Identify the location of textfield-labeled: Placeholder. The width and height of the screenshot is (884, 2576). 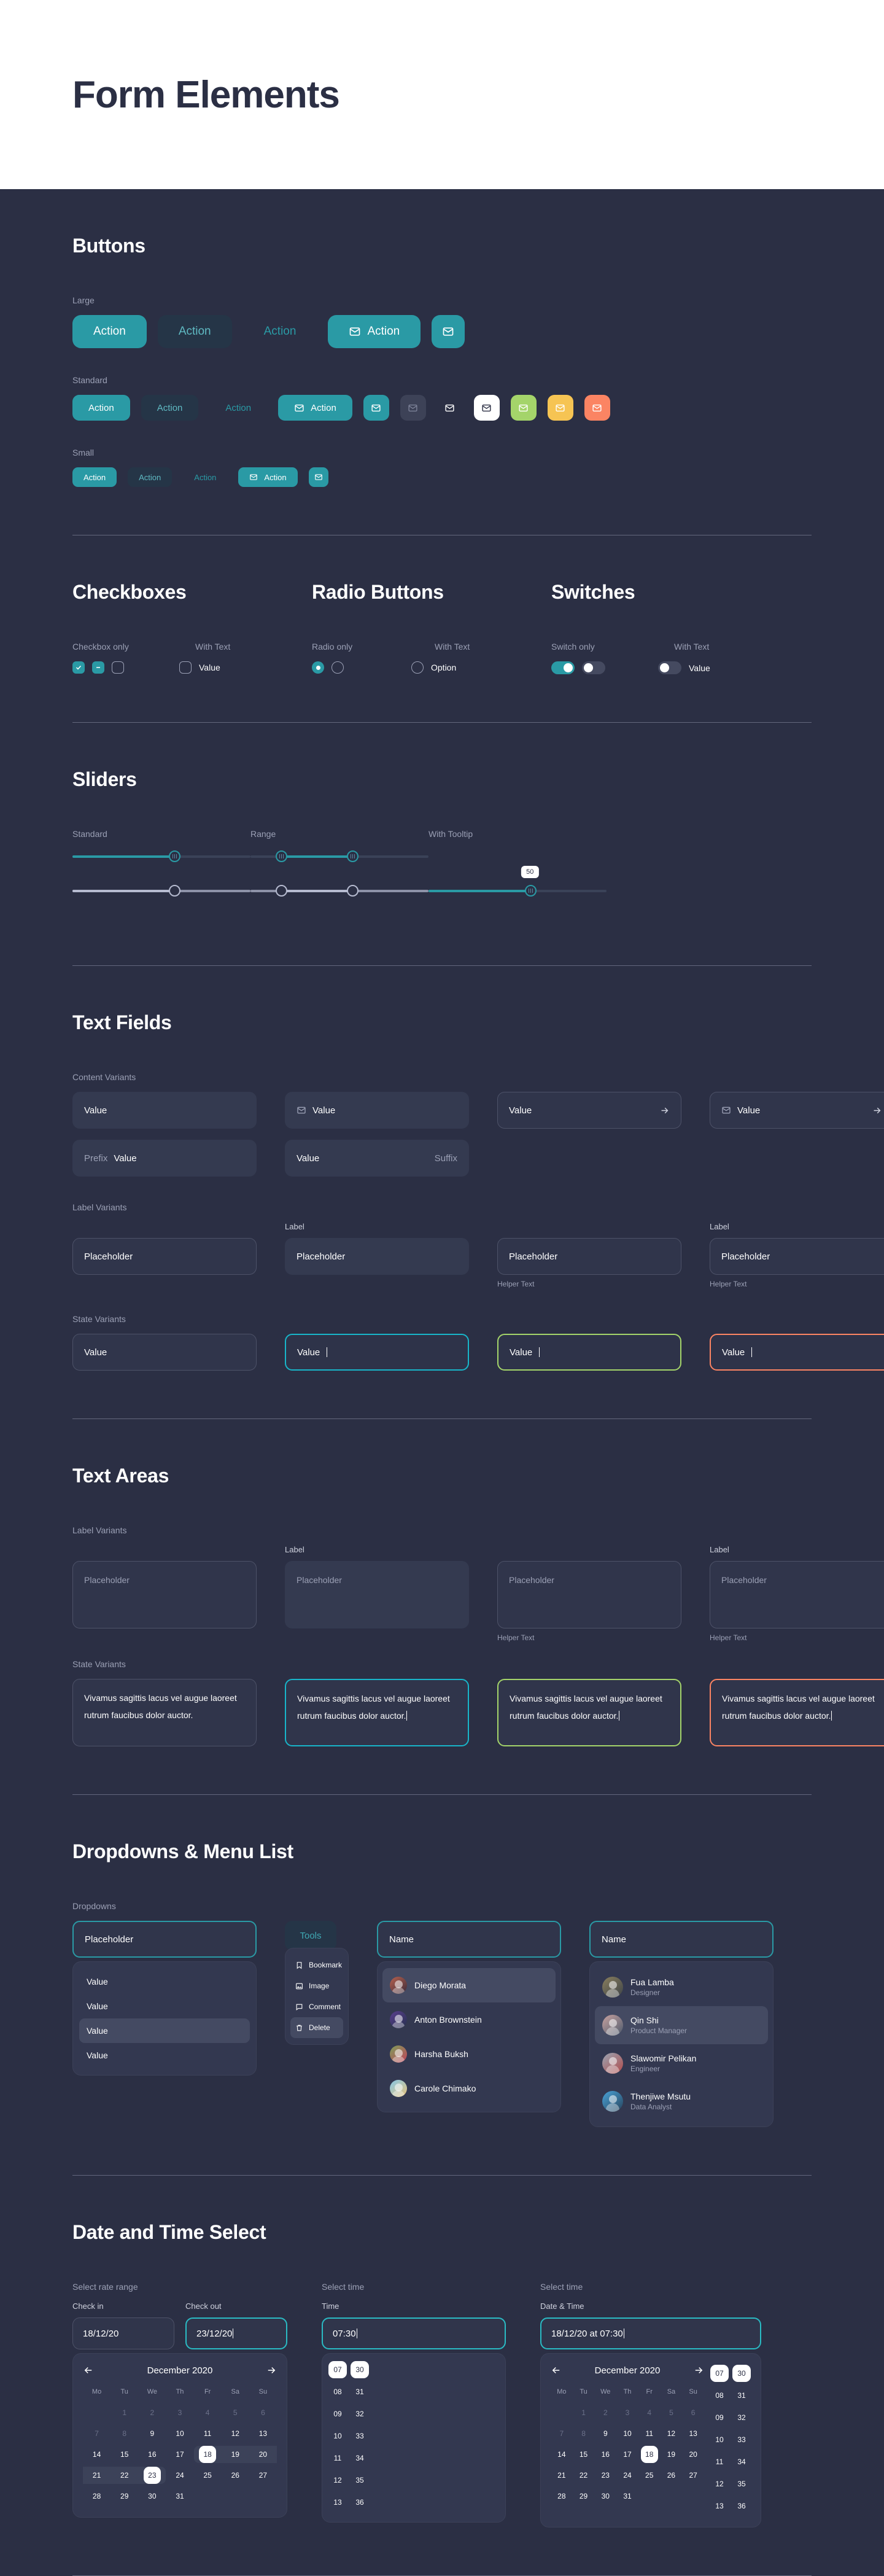
(377, 1256).